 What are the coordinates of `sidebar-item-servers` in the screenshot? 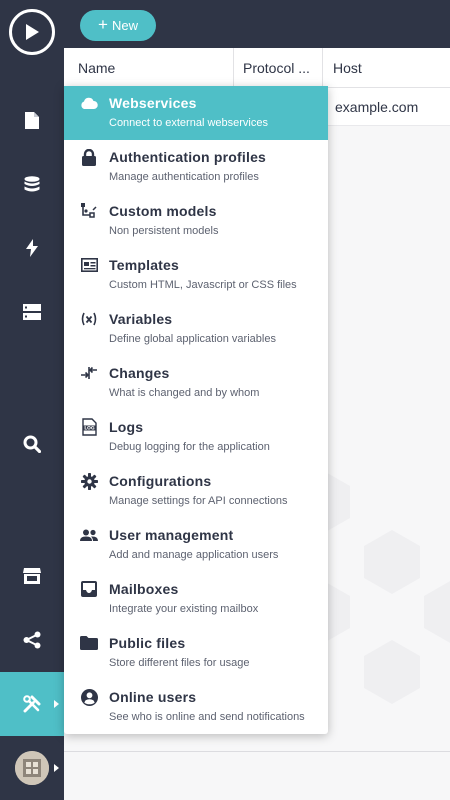 It's located at (32, 312).